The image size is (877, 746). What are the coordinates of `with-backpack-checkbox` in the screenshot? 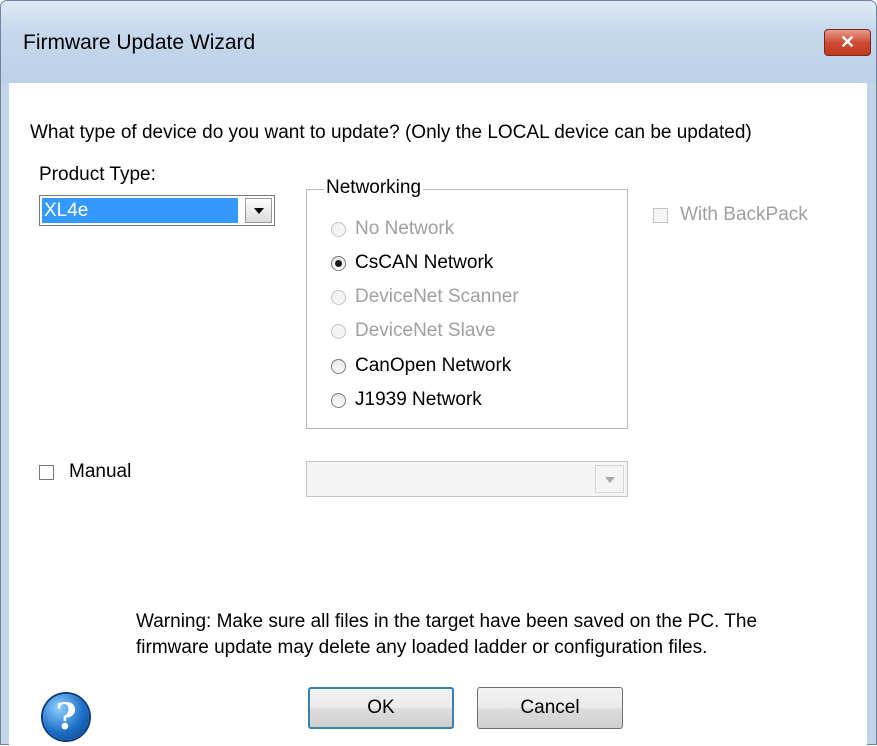 It's located at (660, 215).